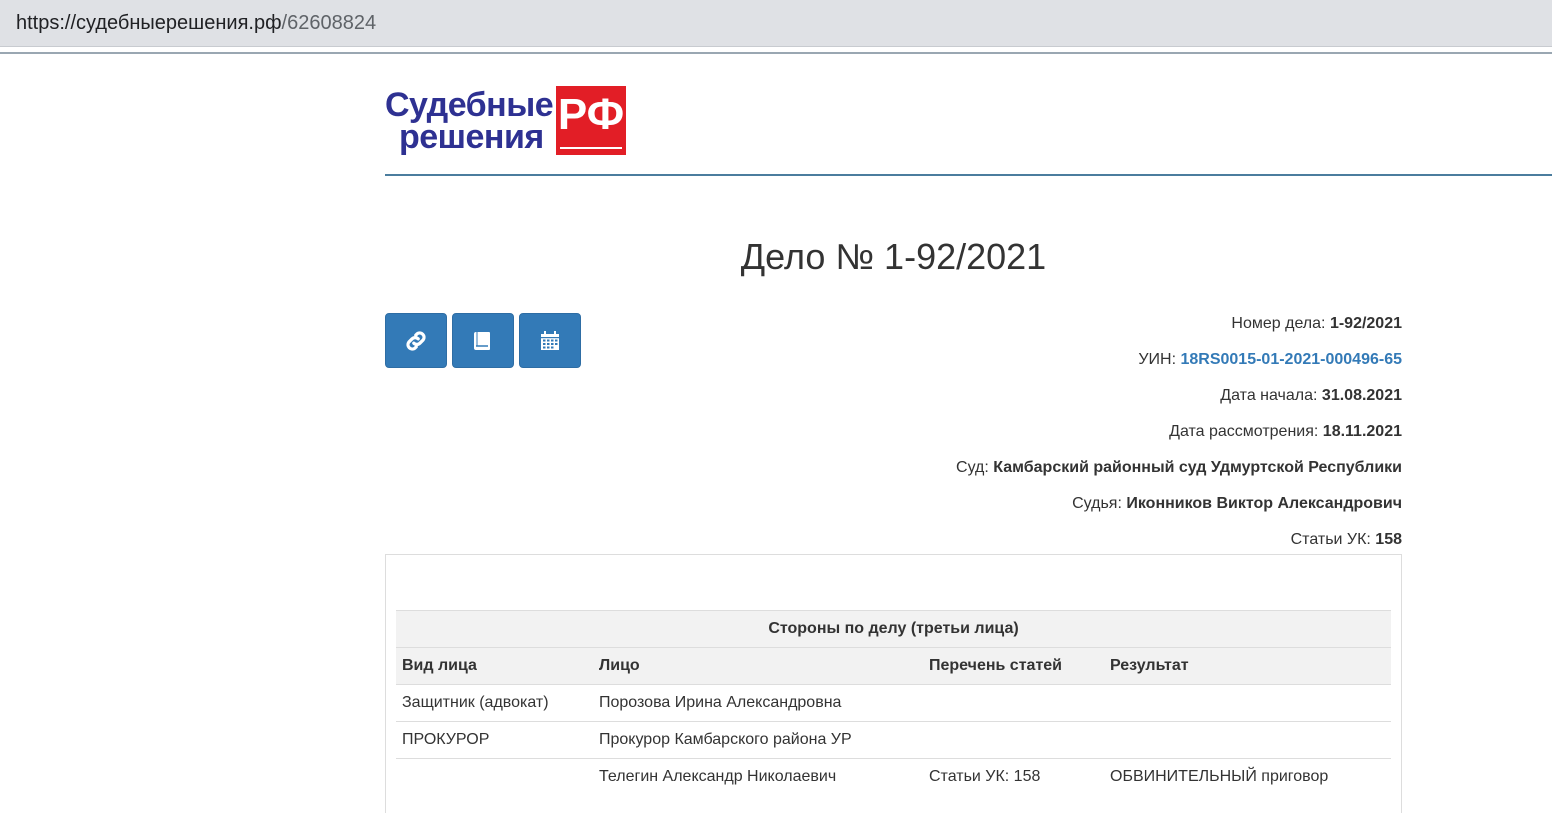 The image size is (1552, 813). I want to click on table-cell: Порозова Ирина Александровна, so click(758, 703).